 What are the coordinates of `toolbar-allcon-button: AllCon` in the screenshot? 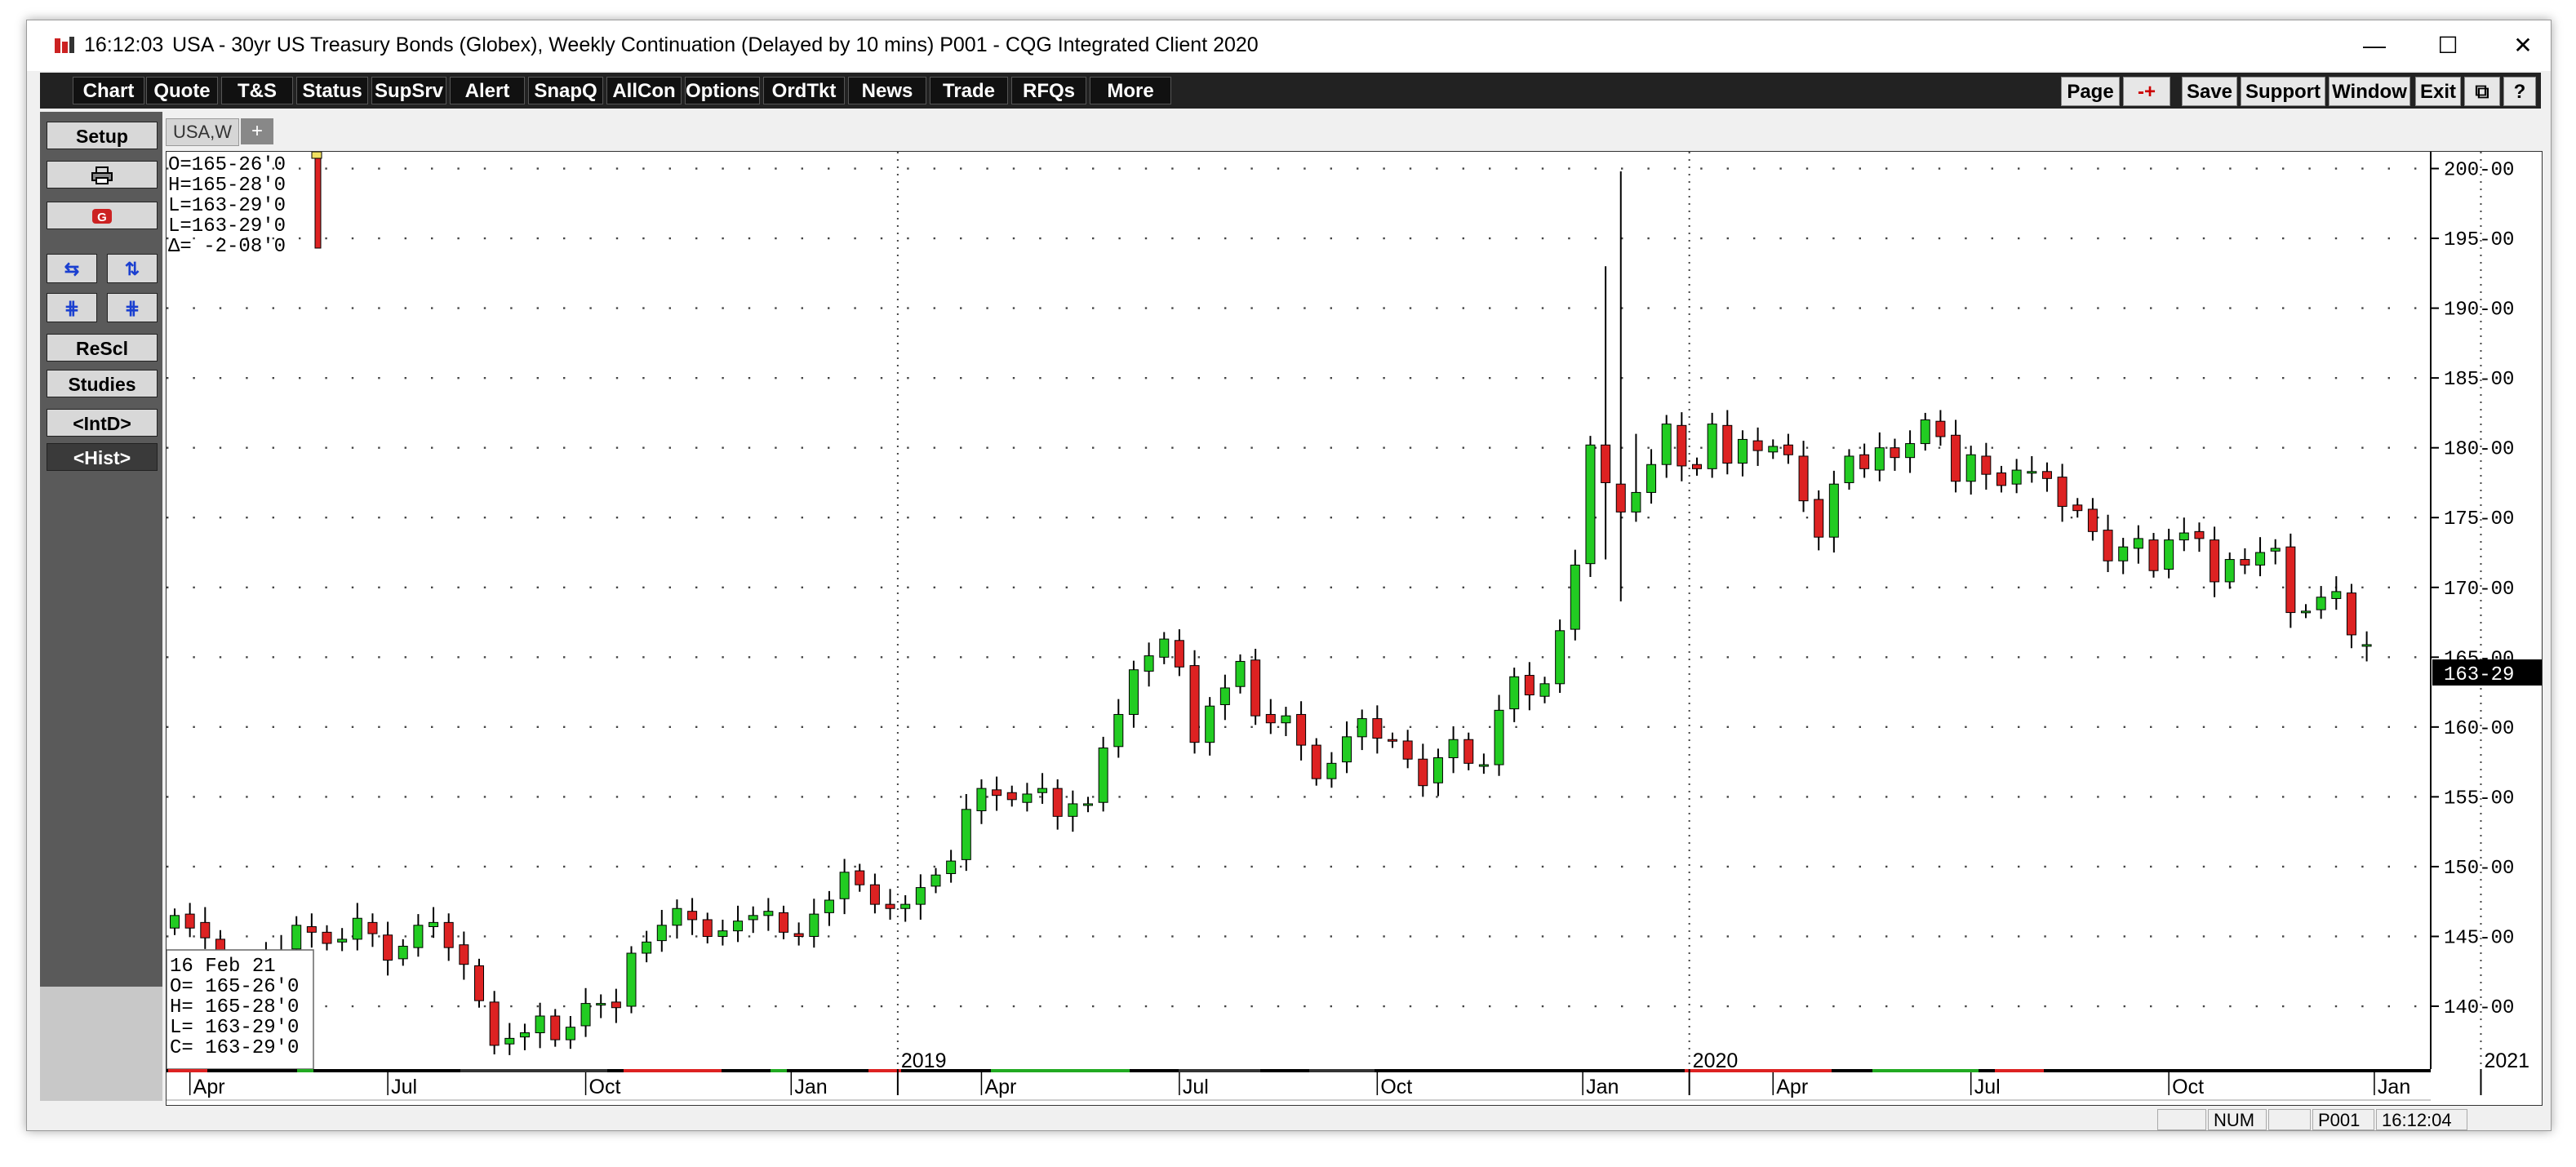 It's located at (644, 90).